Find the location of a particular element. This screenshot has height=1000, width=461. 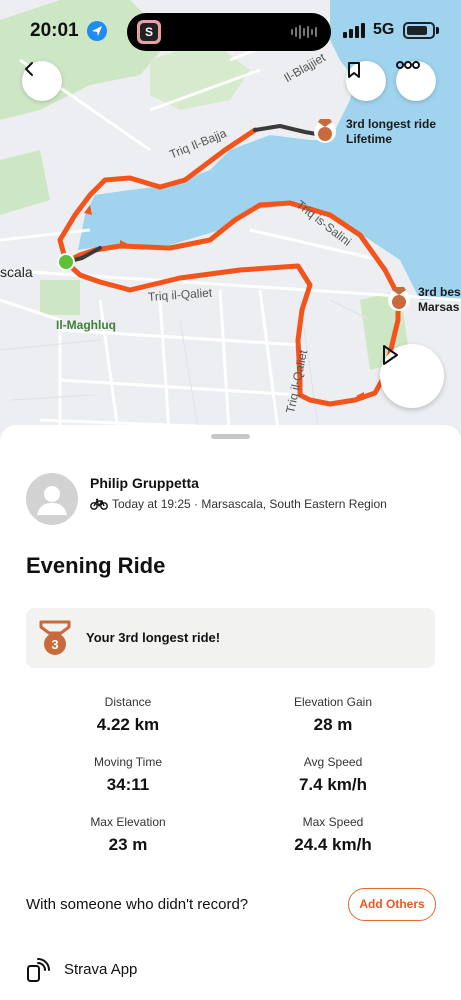

stat-value: 7.4 km/h is located at coordinates (333, 784).